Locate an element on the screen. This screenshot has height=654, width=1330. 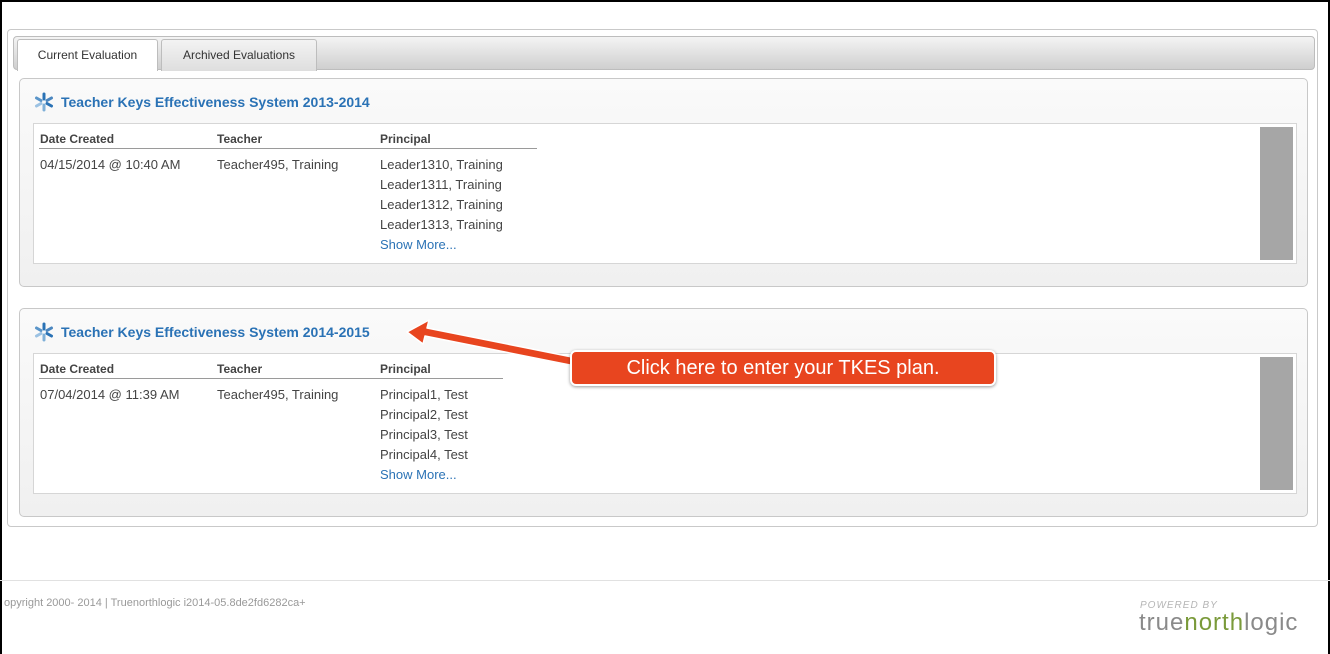
truenorthlogic-logo: truenorthlogic is located at coordinates (1218, 623).